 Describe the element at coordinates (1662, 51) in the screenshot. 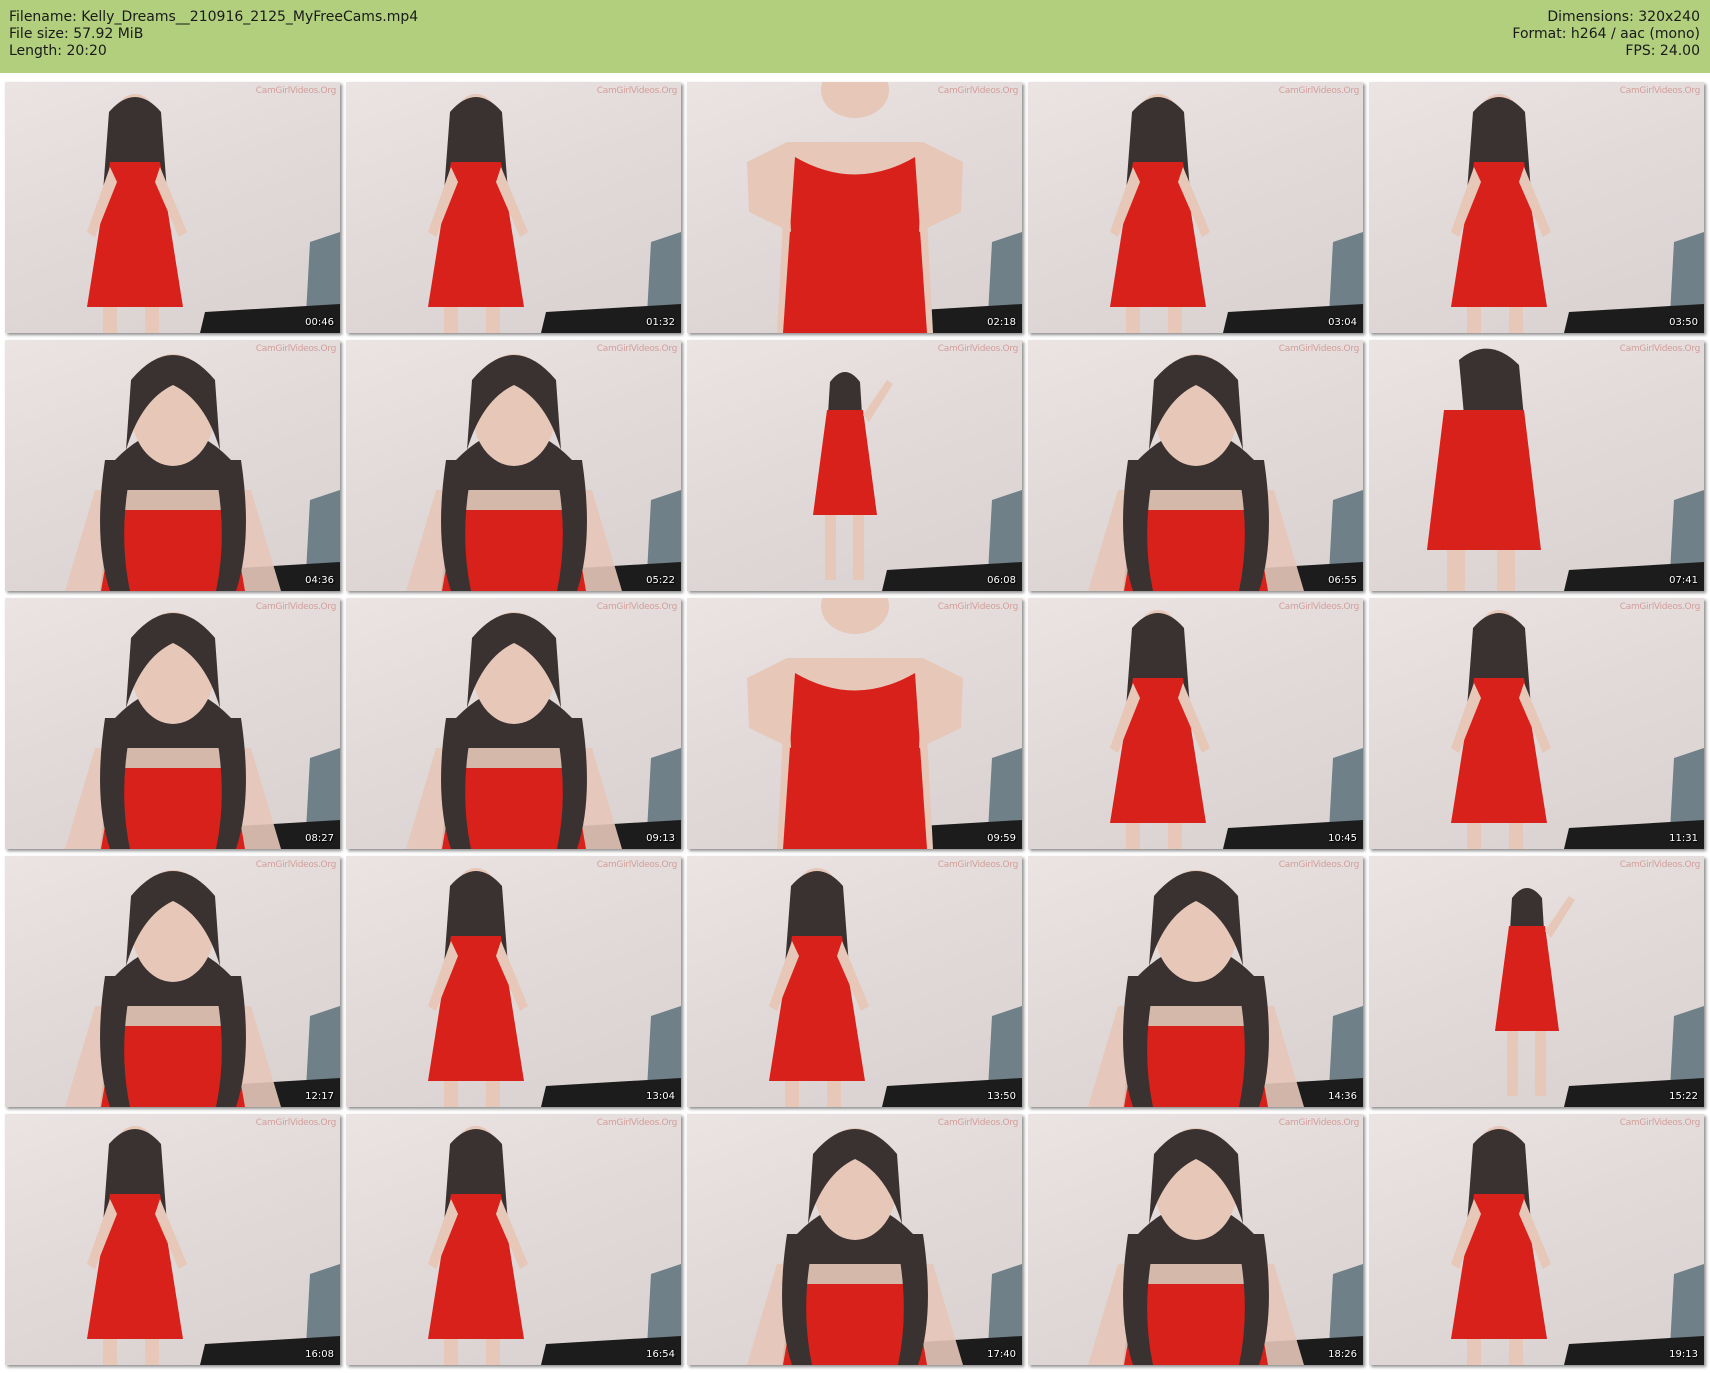

I see `fps-text: FPS: 24.00` at that location.